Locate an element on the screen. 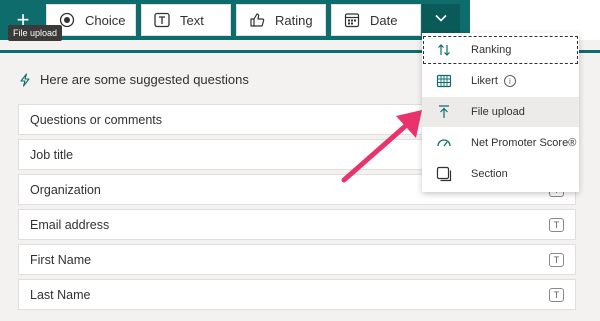 This screenshot has width=600, height=321. date-label: Date is located at coordinates (384, 20).